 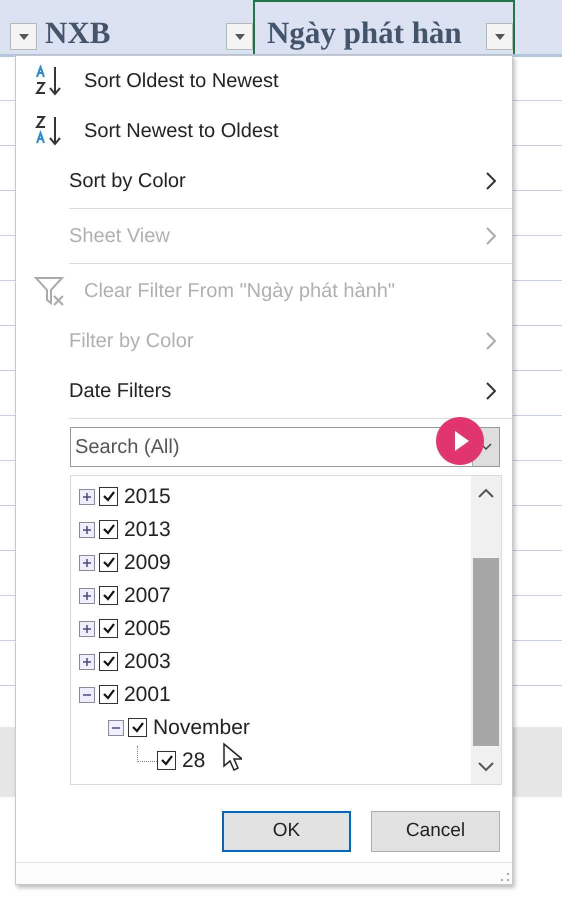 I want to click on tree-item: 28, so click(x=275, y=760).